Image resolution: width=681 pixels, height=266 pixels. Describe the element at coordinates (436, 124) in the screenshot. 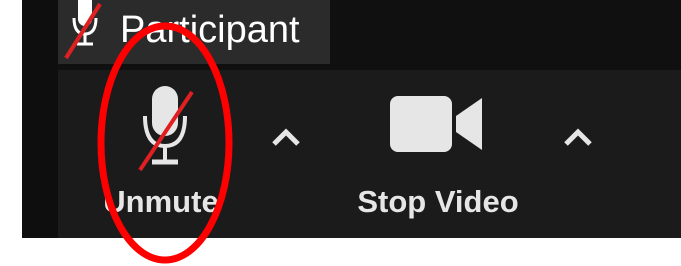

I see `video-camera-icon` at that location.